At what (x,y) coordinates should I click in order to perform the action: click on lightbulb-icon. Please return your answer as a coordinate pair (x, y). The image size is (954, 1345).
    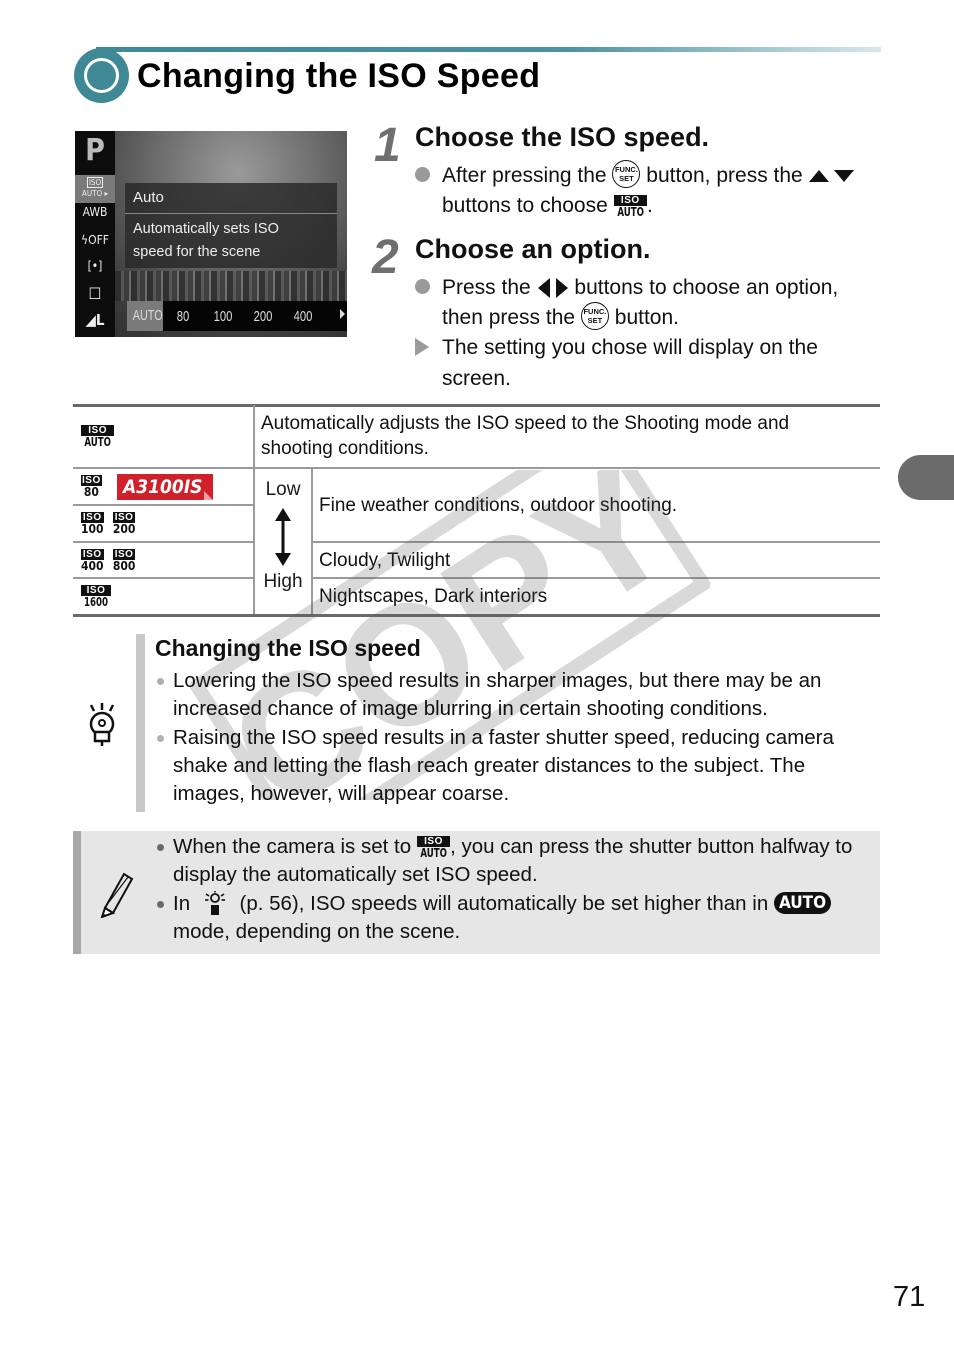
    Looking at the image, I should click on (102, 724).